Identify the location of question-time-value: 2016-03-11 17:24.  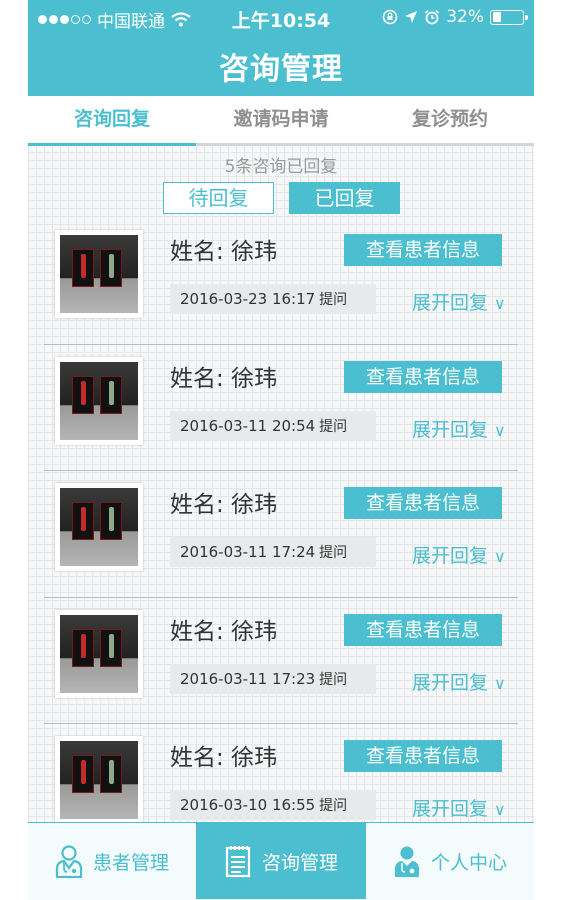
(248, 552).